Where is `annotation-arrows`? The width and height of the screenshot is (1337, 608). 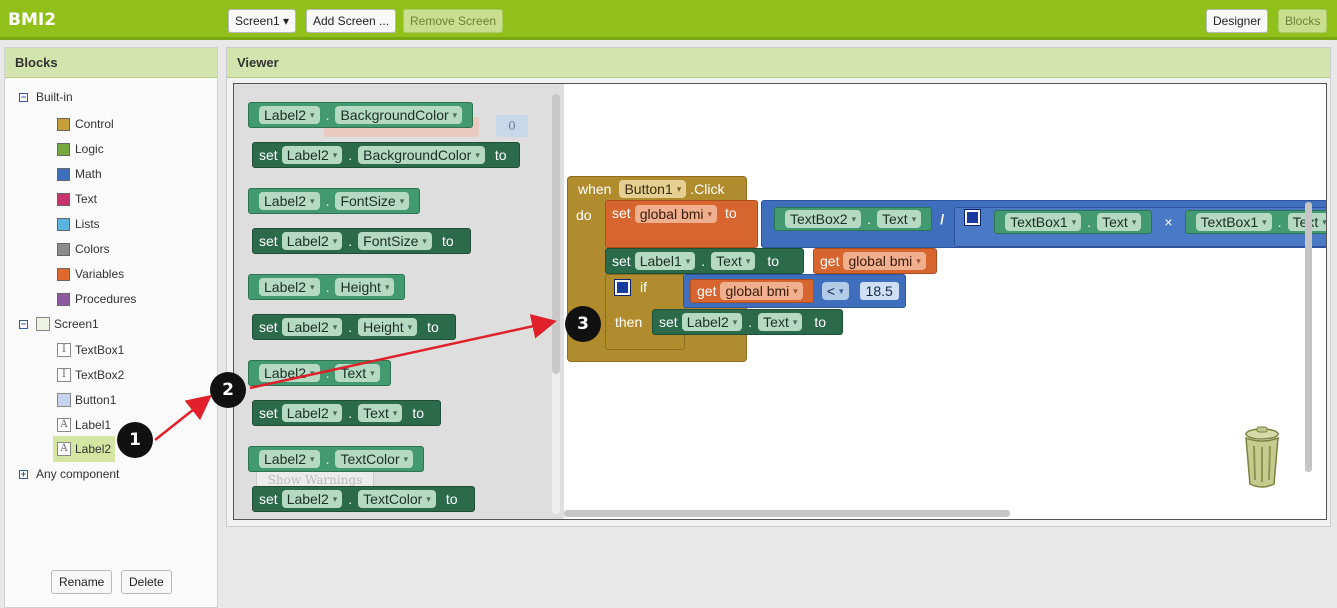
annotation-arrows is located at coordinates (355, 377).